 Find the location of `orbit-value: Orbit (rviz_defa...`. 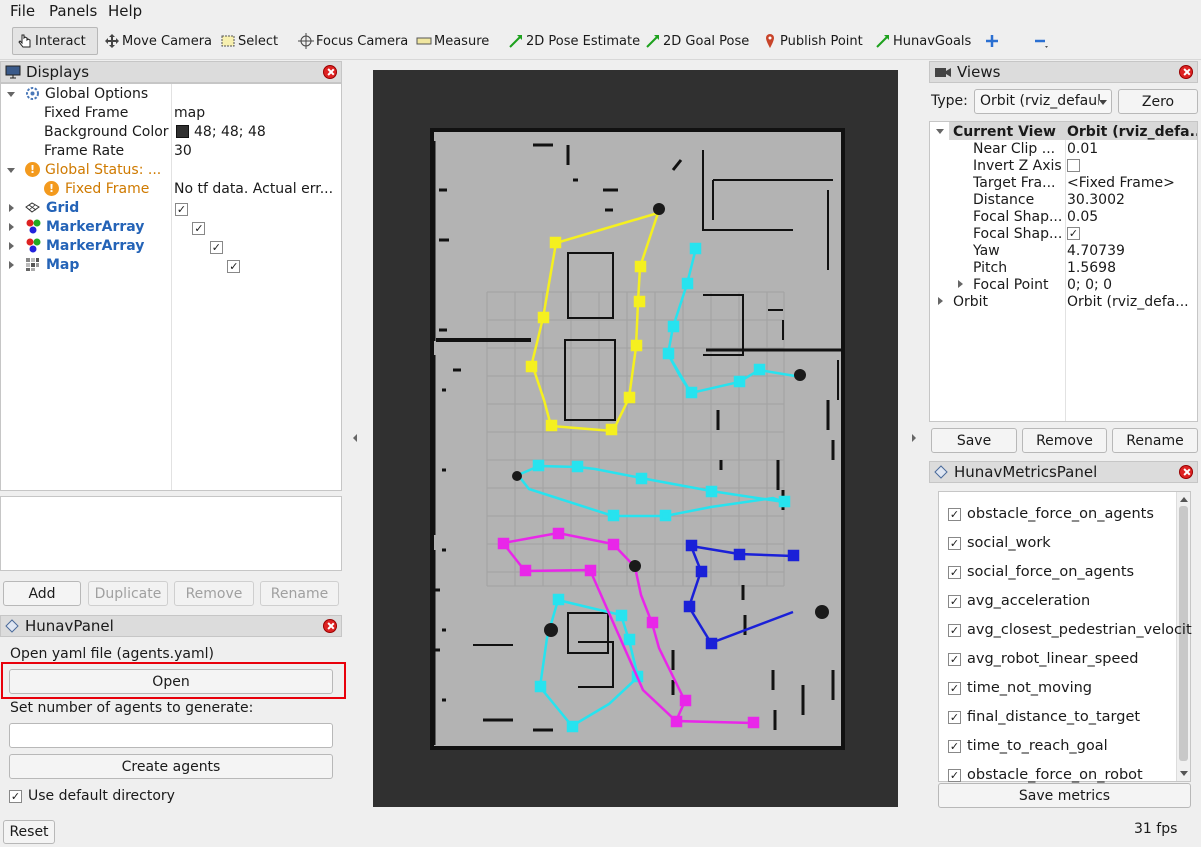

orbit-value: Orbit (rviz_defa... is located at coordinates (1128, 301).